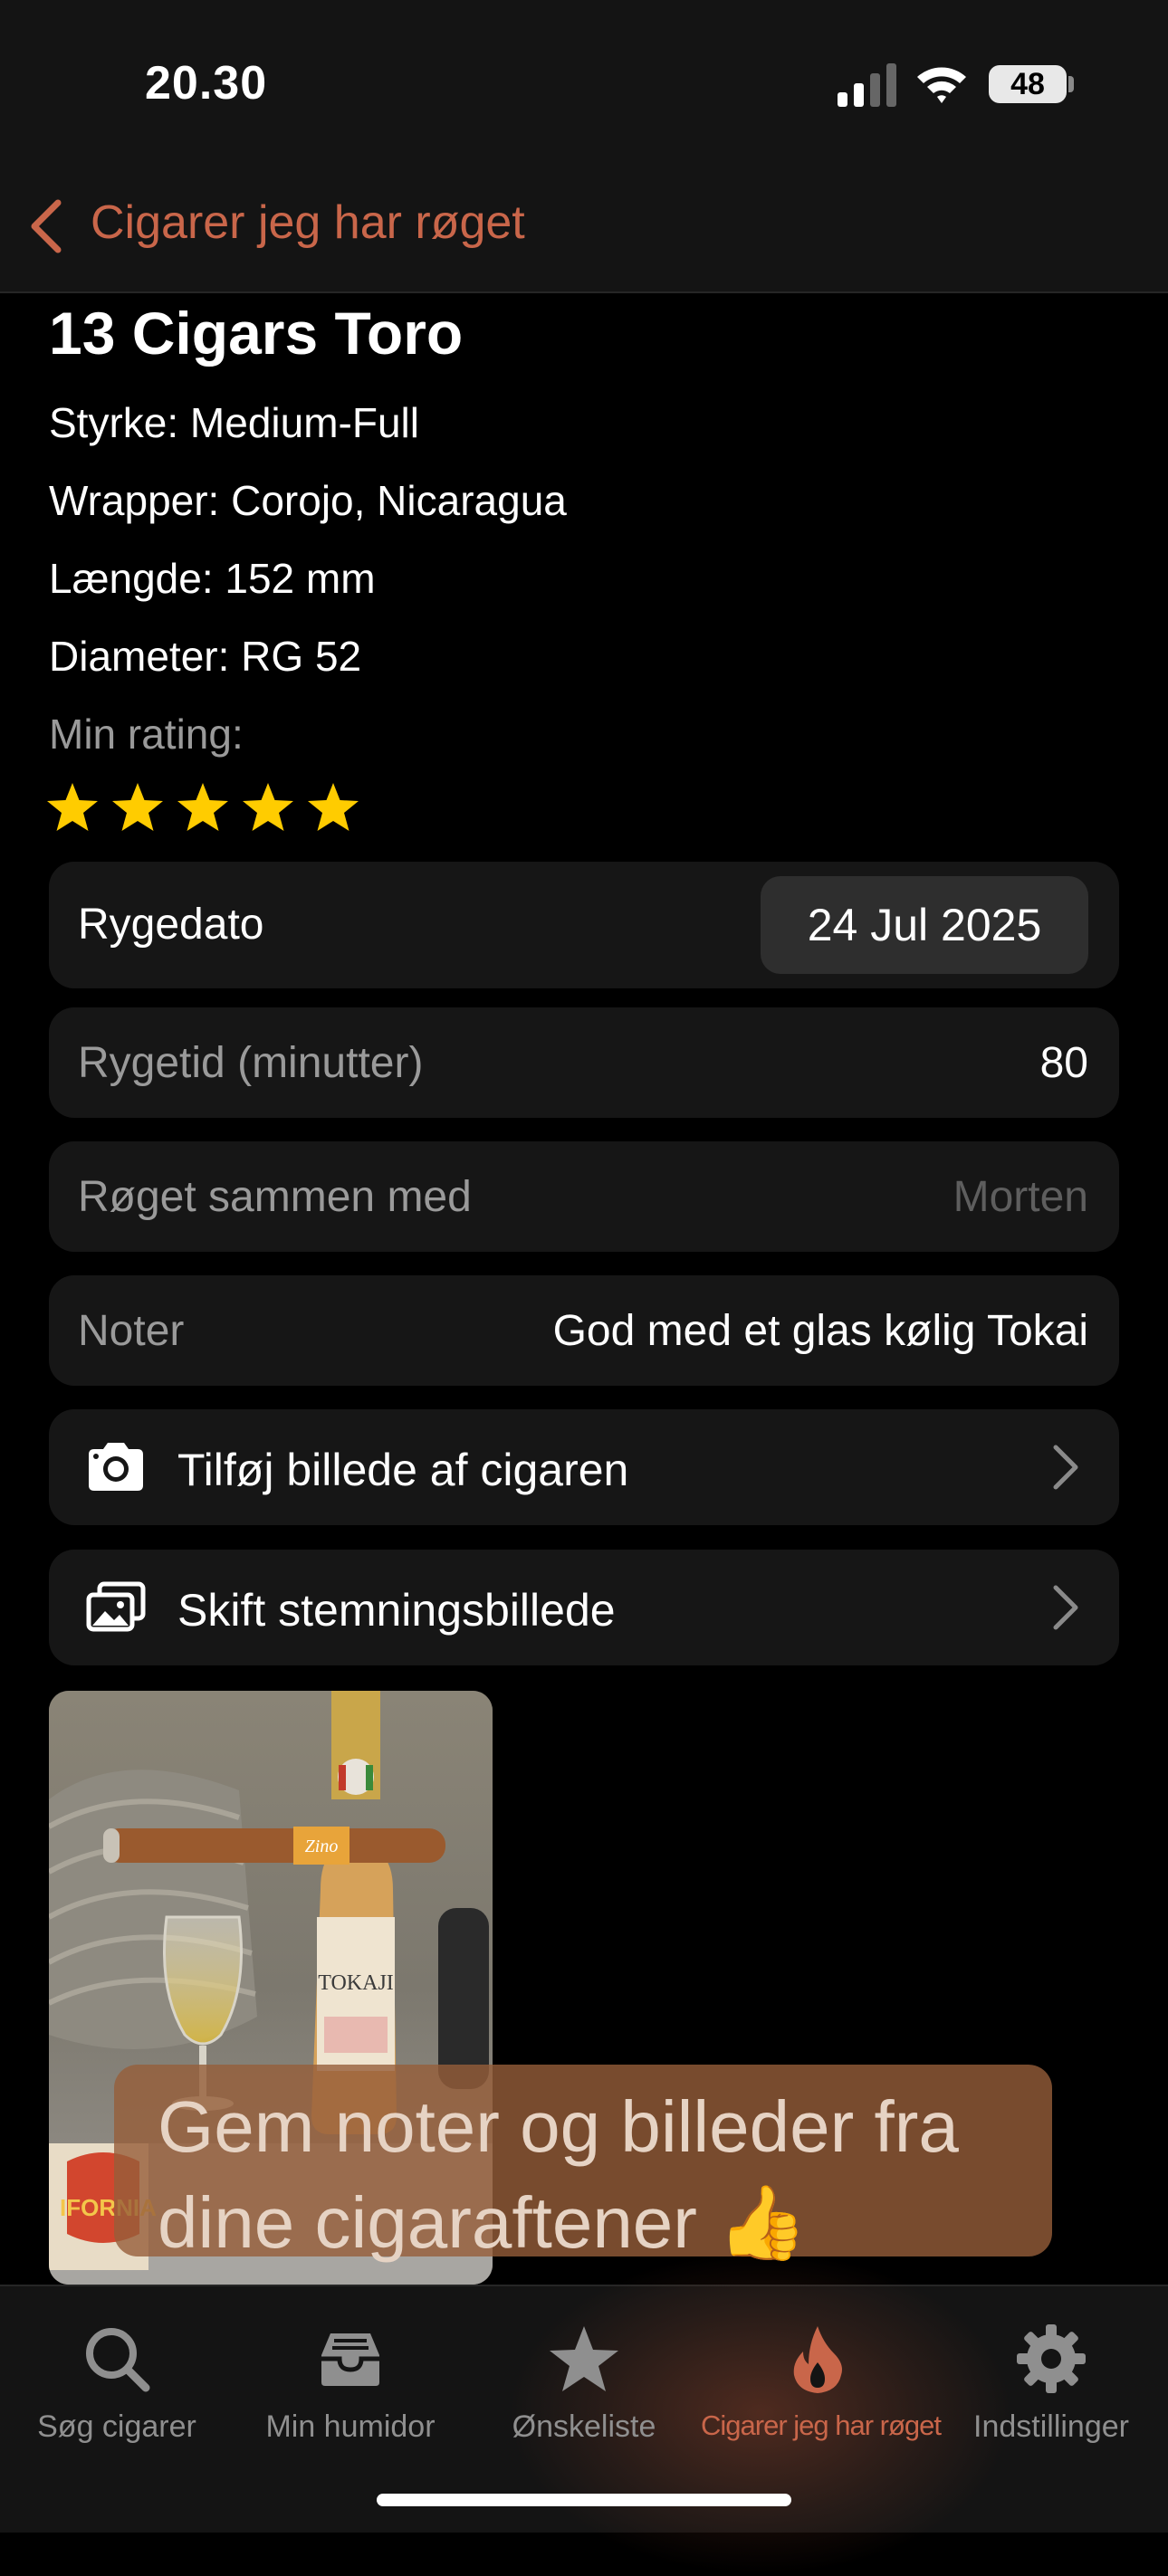 The image size is (1168, 2576). I want to click on back-button: Cigarer jeg har røget, so click(308, 223).